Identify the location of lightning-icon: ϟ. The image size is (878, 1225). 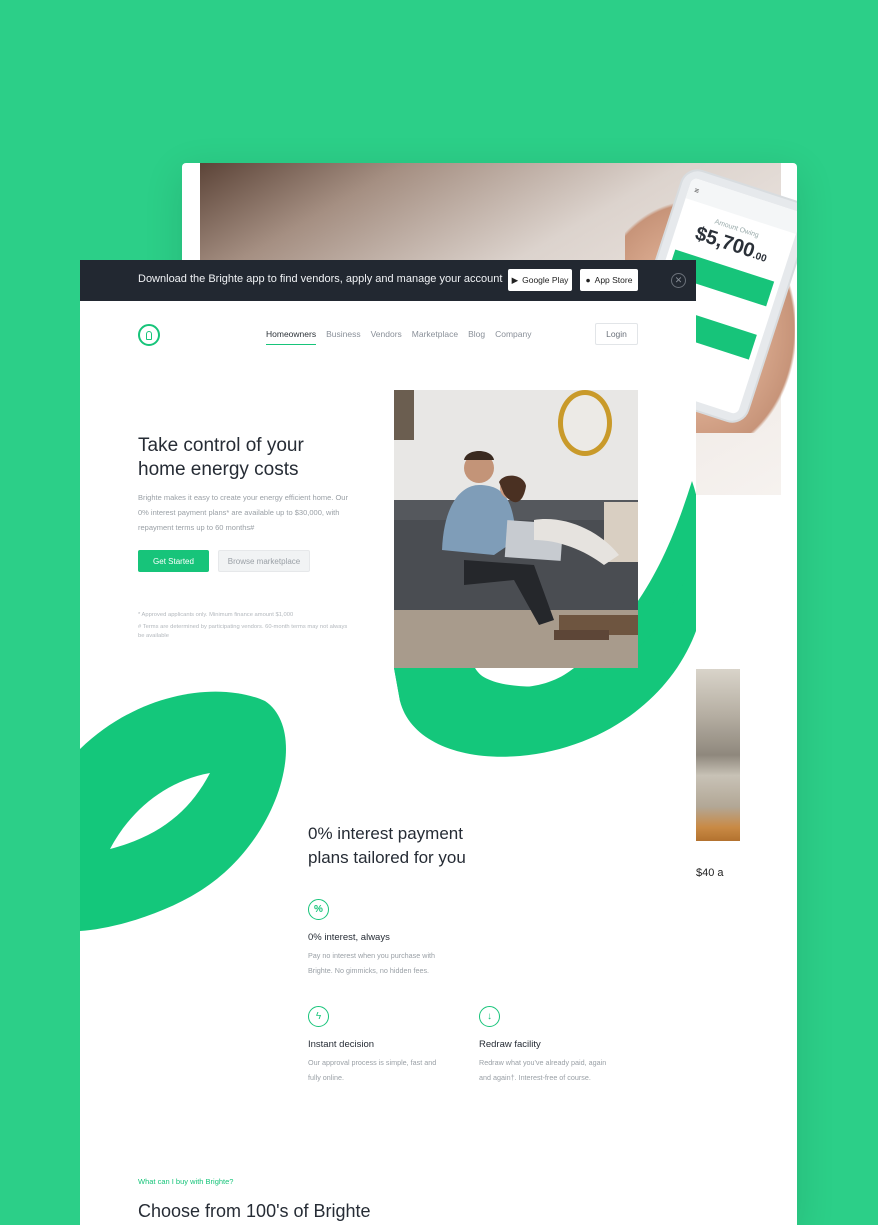
(318, 1016).